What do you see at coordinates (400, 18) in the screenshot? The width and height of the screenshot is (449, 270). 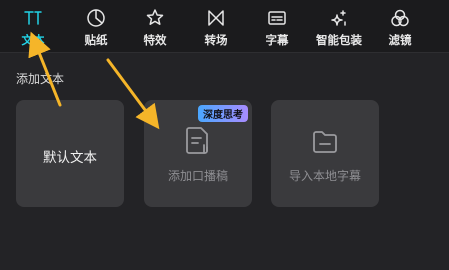 I see `filter-icon` at bounding box center [400, 18].